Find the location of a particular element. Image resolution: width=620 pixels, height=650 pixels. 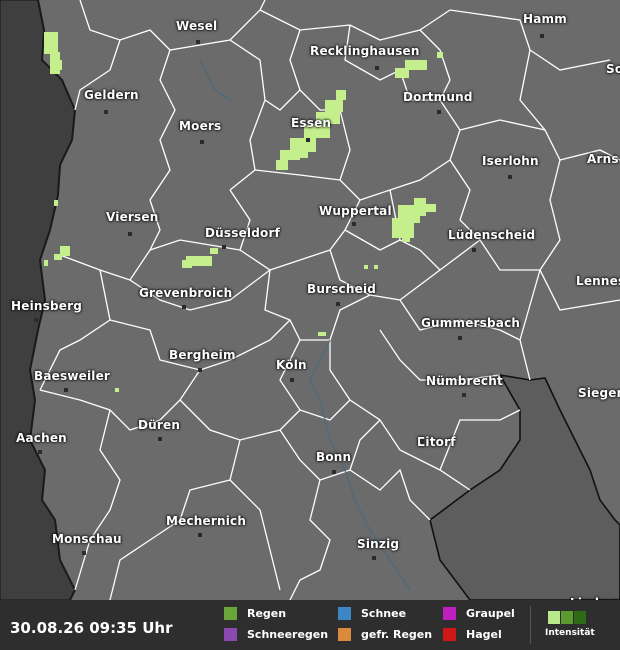

city-label-wuppertal: Wuppertal is located at coordinates (355, 211).